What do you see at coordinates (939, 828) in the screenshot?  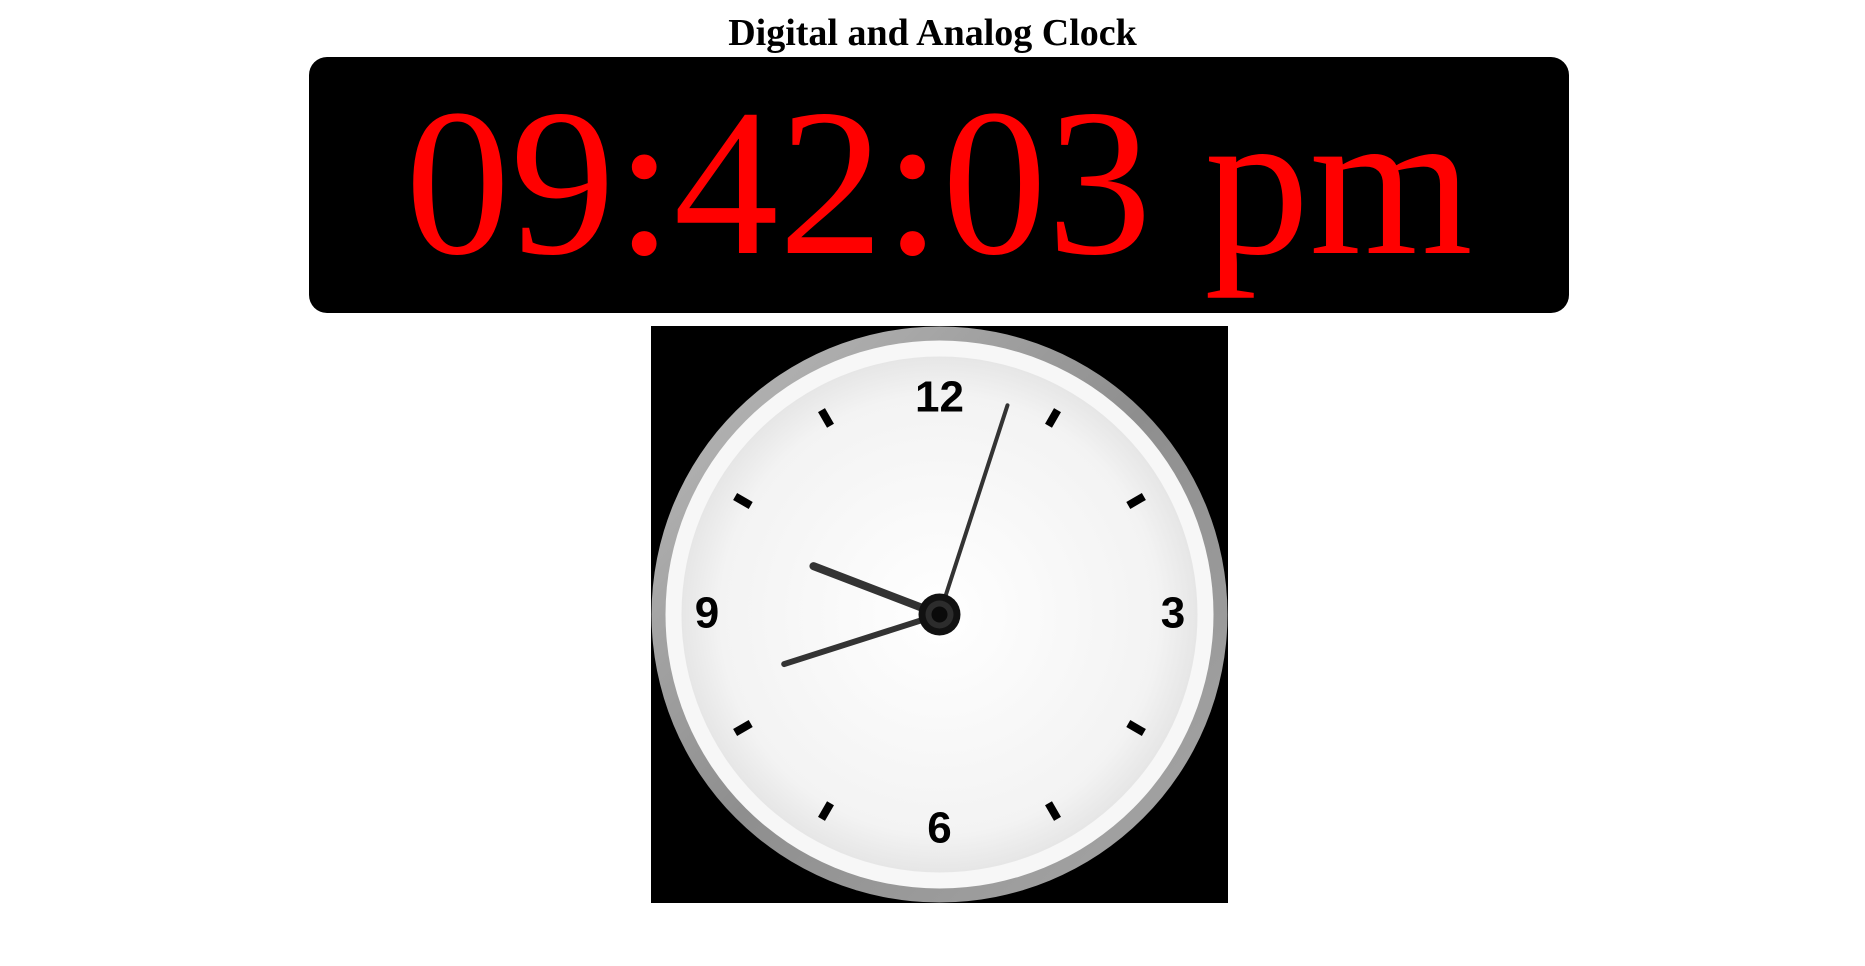 I see `numeral-6: 6` at bounding box center [939, 828].